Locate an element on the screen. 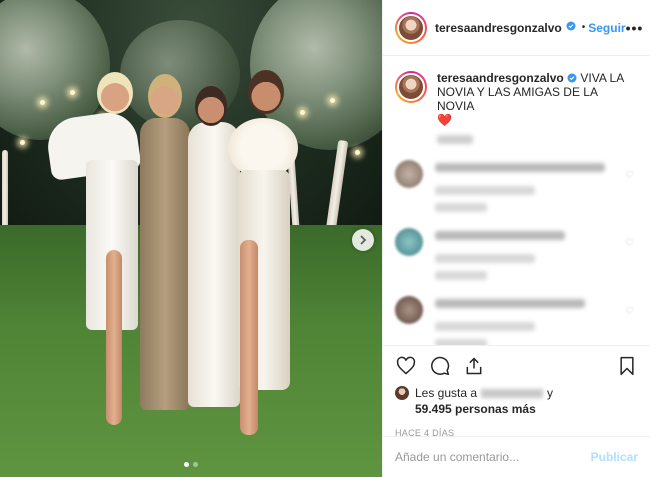 The image size is (650, 477). likes-count: 59.495 personas más is located at coordinates (526, 409).